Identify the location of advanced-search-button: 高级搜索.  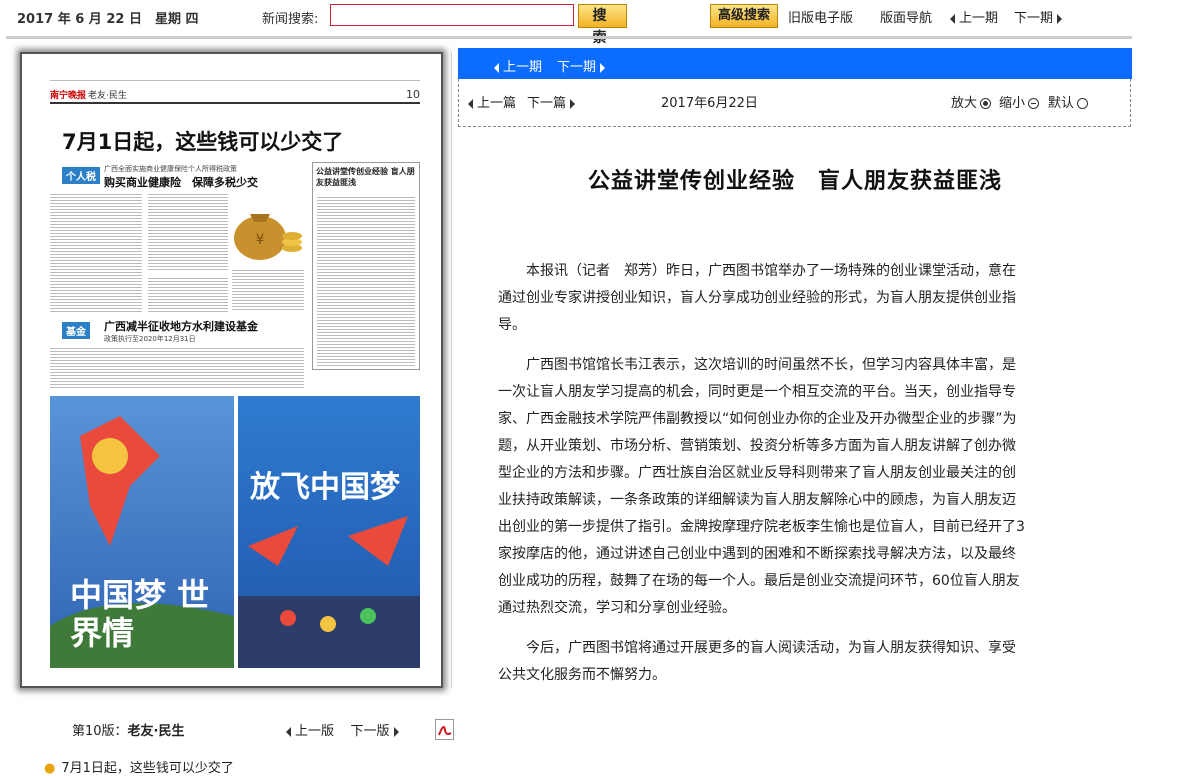
(744, 16).